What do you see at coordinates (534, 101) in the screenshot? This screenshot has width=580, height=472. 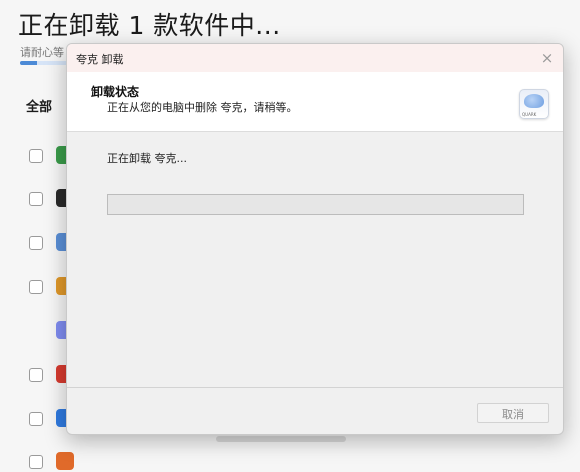 I see `quark-logo-mark` at bounding box center [534, 101].